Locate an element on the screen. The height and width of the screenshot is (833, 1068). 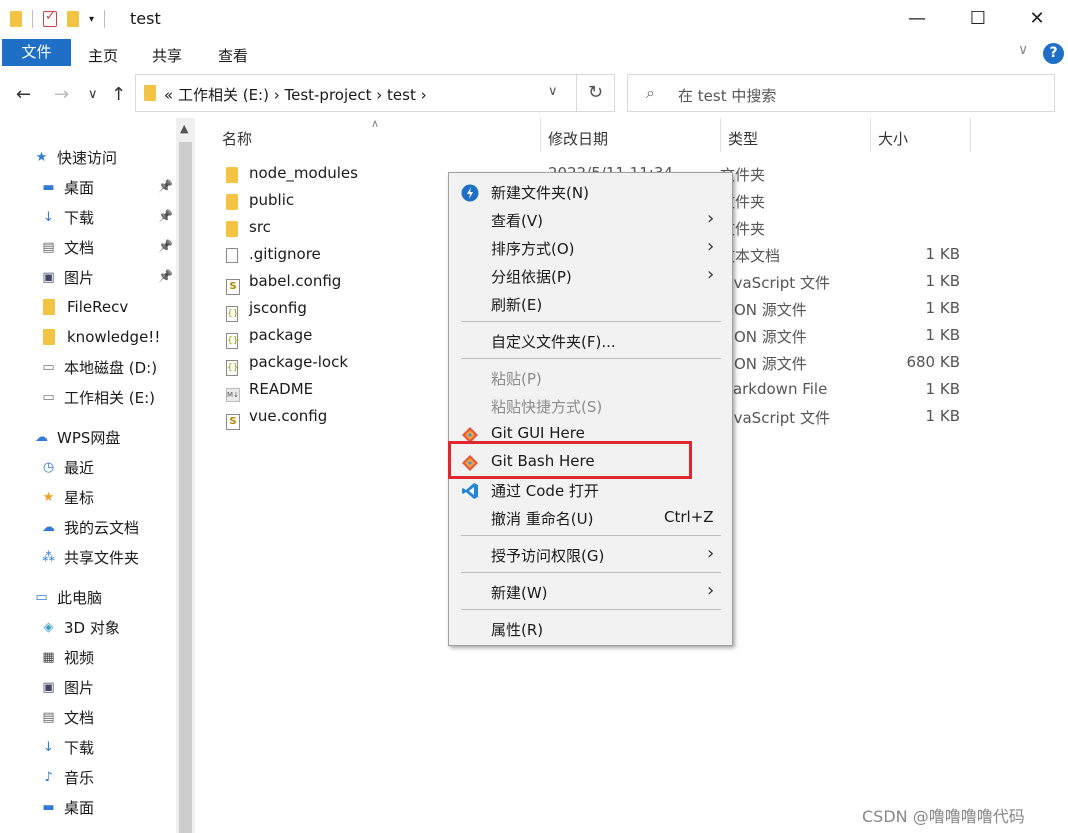
search-input: ⌕ 在 test 中搜索 is located at coordinates (841, 93).